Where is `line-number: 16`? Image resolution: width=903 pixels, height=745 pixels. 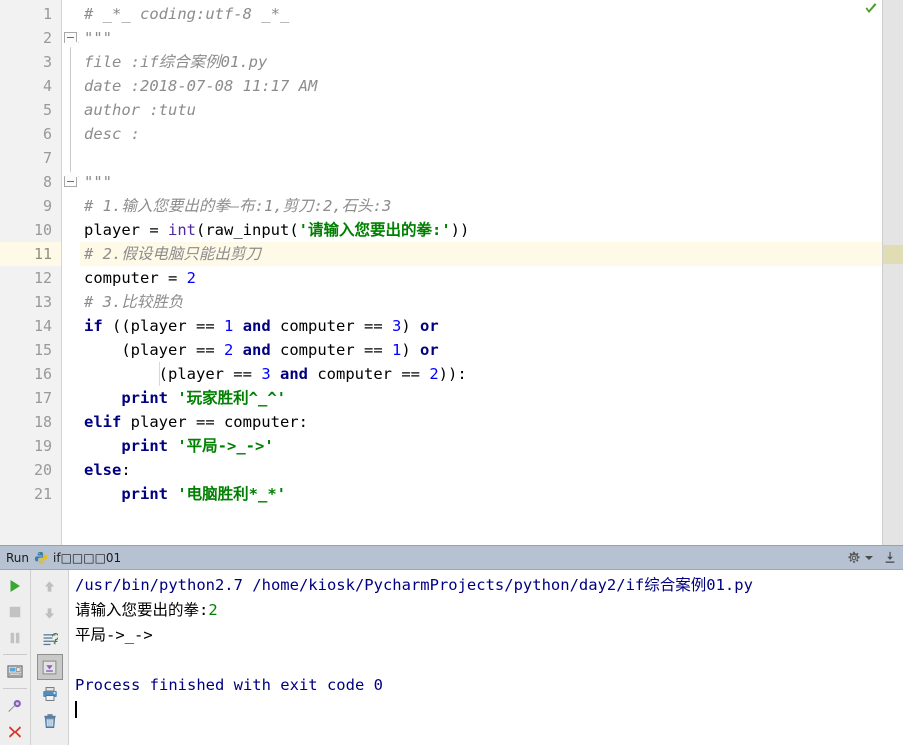
line-number: 16 is located at coordinates (30, 374).